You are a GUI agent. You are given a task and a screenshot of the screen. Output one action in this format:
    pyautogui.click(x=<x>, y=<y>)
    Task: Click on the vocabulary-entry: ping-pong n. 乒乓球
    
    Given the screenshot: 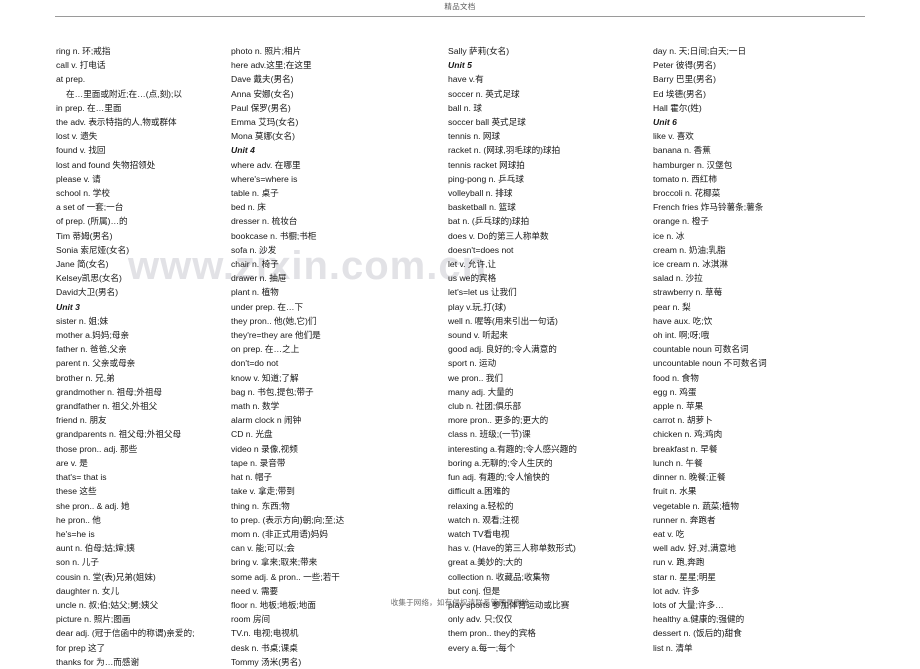 What is the action you would take?
    pyautogui.click(x=486, y=178)
    